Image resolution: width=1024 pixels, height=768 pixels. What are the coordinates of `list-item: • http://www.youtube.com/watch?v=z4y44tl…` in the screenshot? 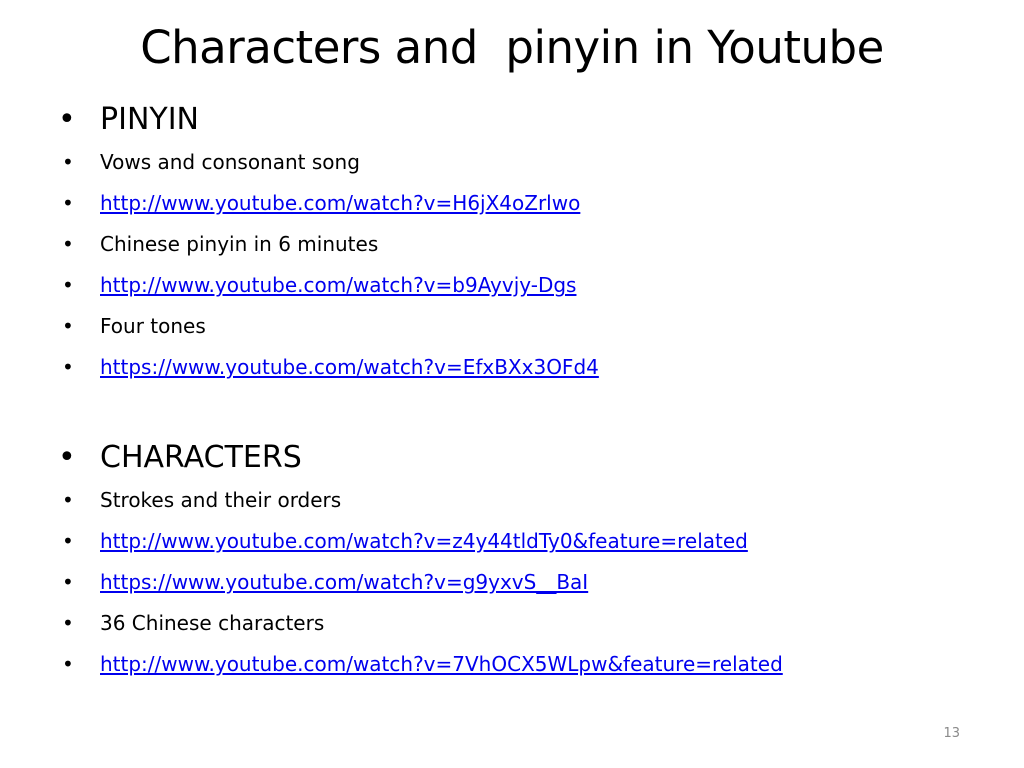 It's located at (528, 541).